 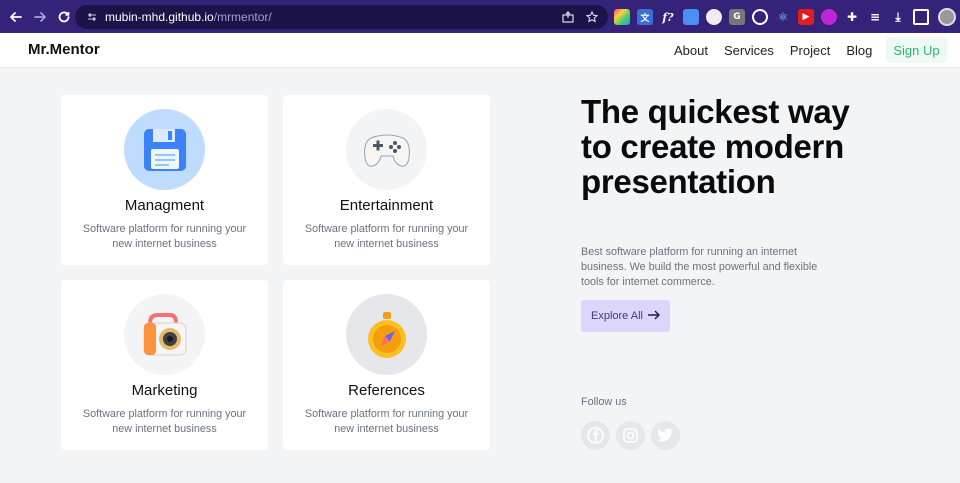 I want to click on translate-extension-icon: 文, so click(x=645, y=17).